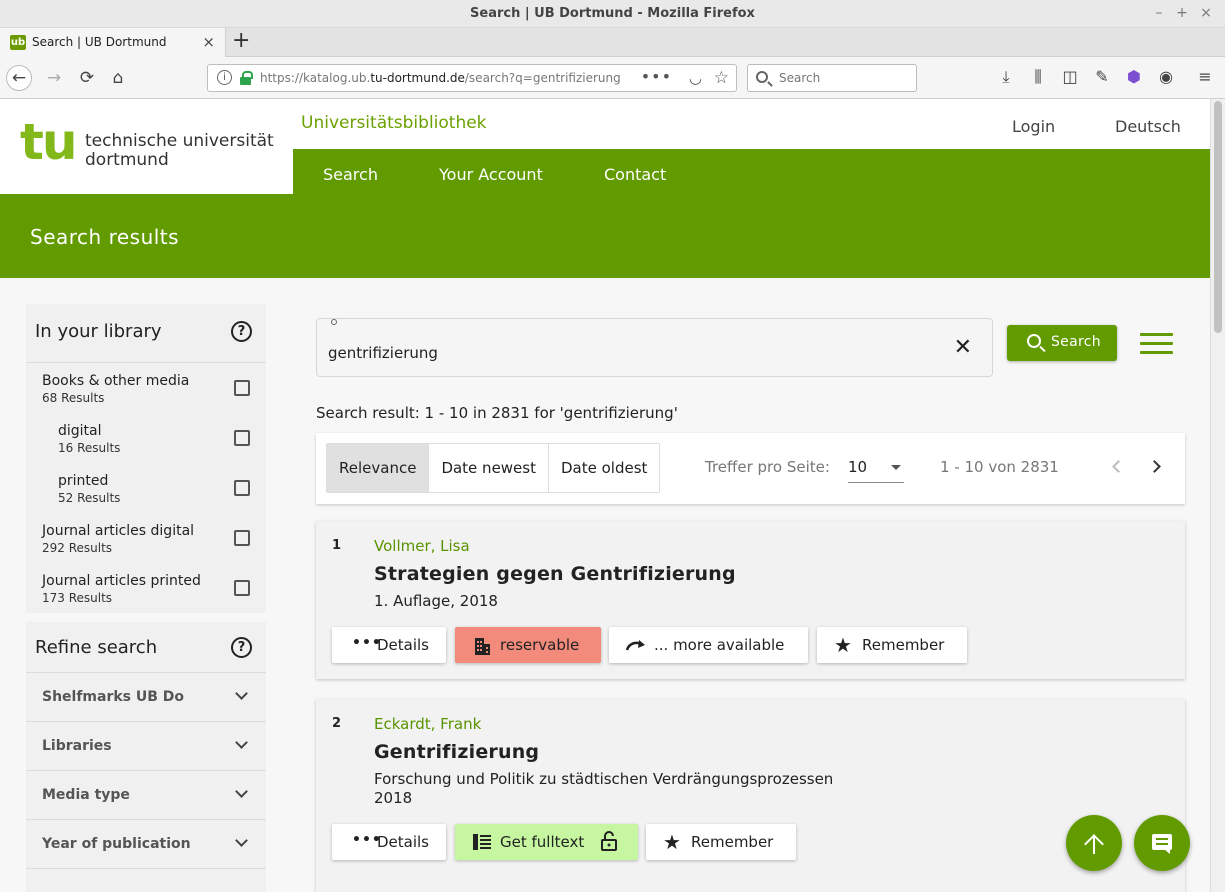 The image size is (1225, 892). I want to click on search-query: gentrifizierung, so click(383, 353).